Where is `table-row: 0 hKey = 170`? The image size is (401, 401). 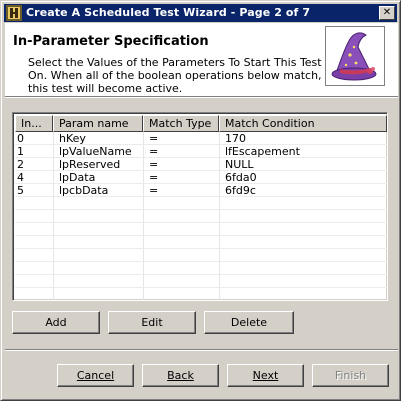
table-row: 0 hKey = 170 is located at coordinates (201, 138).